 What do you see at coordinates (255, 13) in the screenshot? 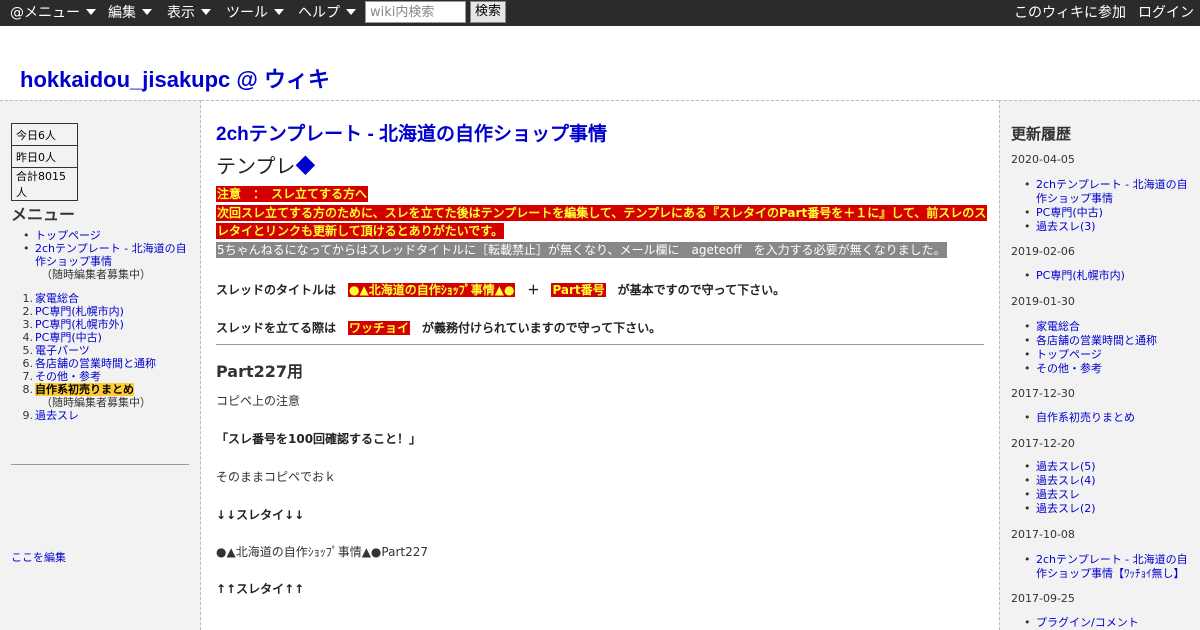
I see `menu-tools: ツール` at bounding box center [255, 13].